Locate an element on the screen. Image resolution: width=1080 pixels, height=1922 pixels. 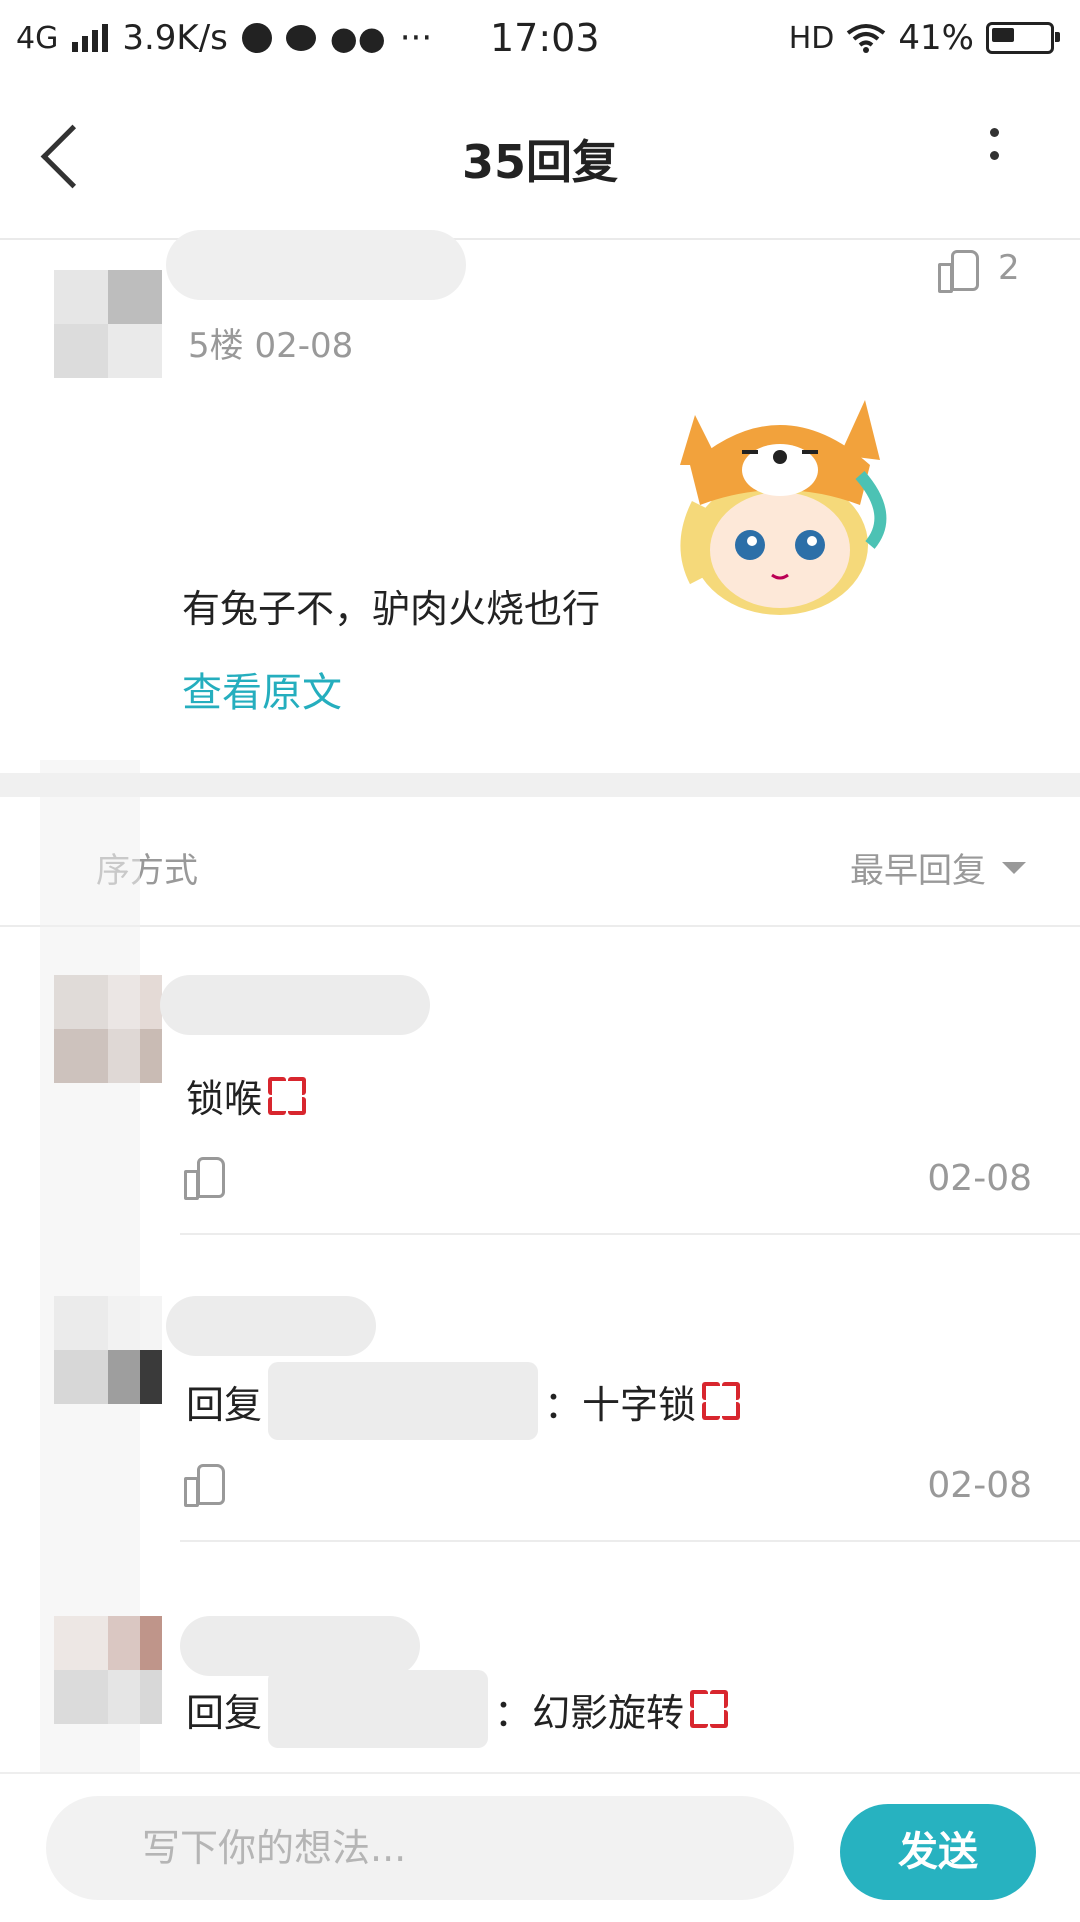
post-like-button: 2 is located at coordinates (979, 270).